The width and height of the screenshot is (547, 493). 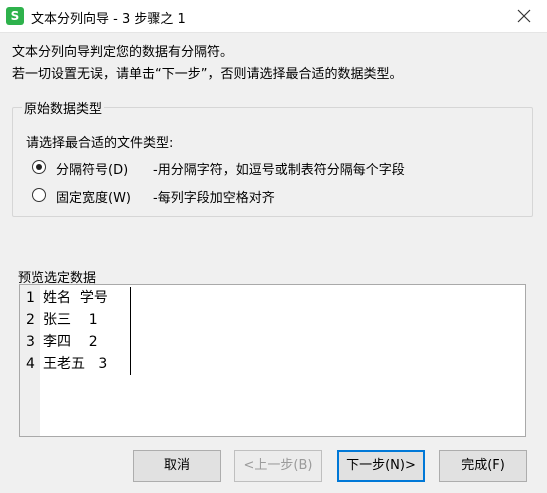 What do you see at coordinates (123, 52) in the screenshot?
I see `intro-line-1: 文本分列向导判定您的数据有分隔符。` at bounding box center [123, 52].